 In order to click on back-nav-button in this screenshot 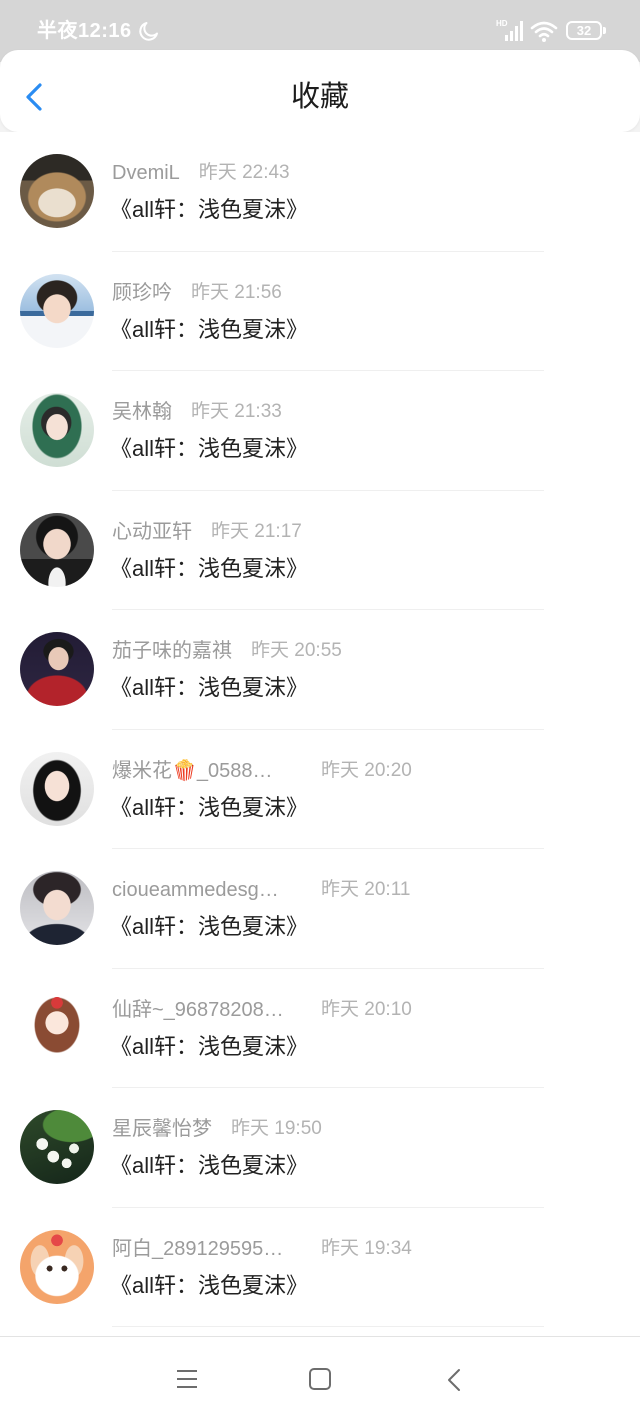, I will do `click(454, 1380)`.